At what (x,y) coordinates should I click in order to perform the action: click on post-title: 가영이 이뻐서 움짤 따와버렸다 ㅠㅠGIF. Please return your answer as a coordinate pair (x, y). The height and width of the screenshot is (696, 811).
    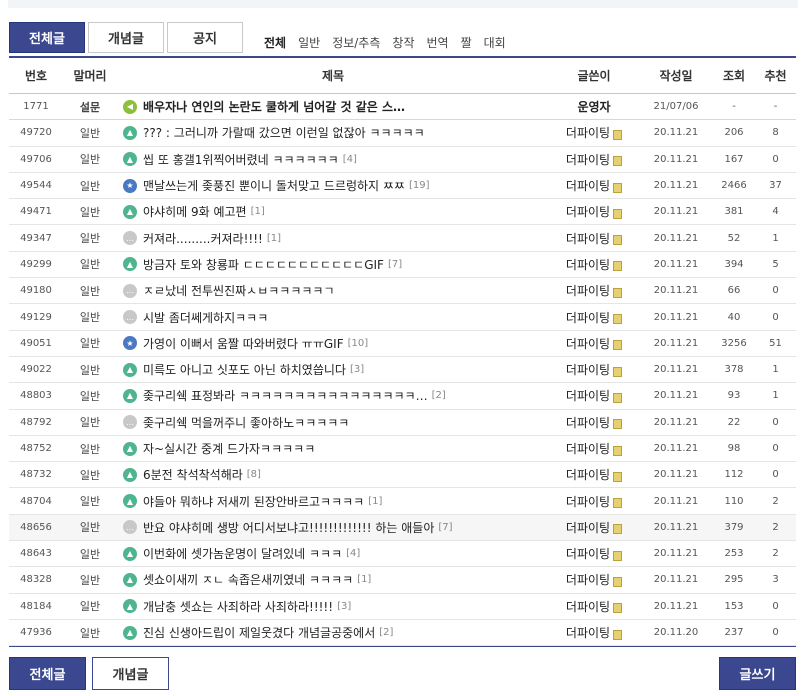
    Looking at the image, I should click on (243, 343).